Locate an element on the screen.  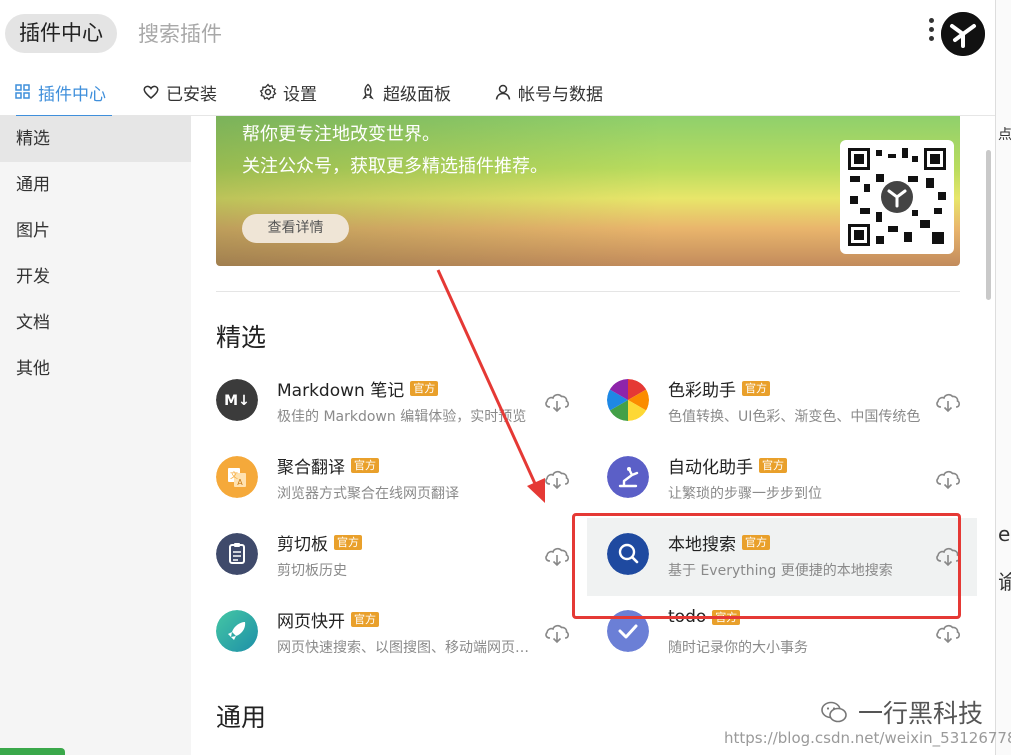
gear-icon is located at coordinates (268, 92).